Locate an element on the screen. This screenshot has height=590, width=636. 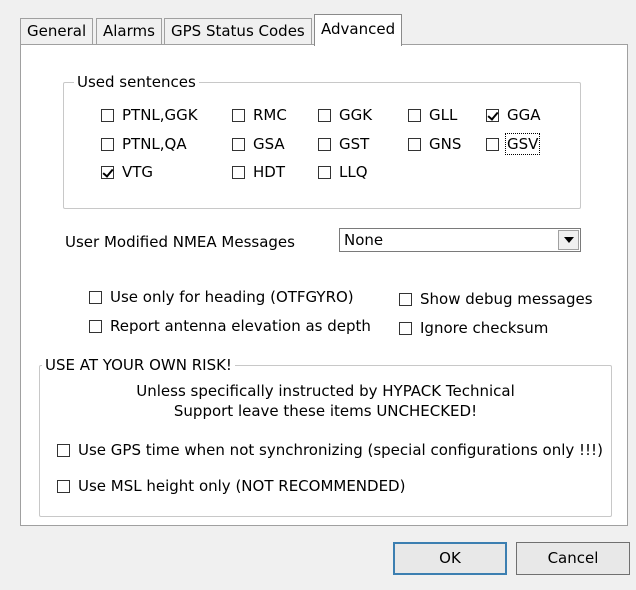
checkbox-show-debug: Show debug messages is located at coordinates (496, 299).